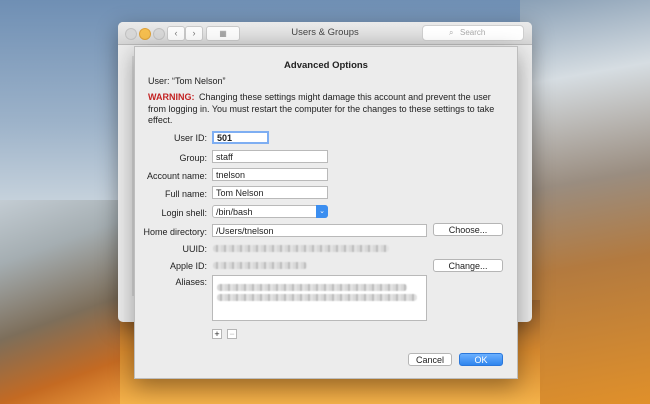 Image resolution: width=650 pixels, height=404 pixels. Describe the element at coordinates (301, 248) in the screenshot. I see `uuid-value-blurred` at that location.